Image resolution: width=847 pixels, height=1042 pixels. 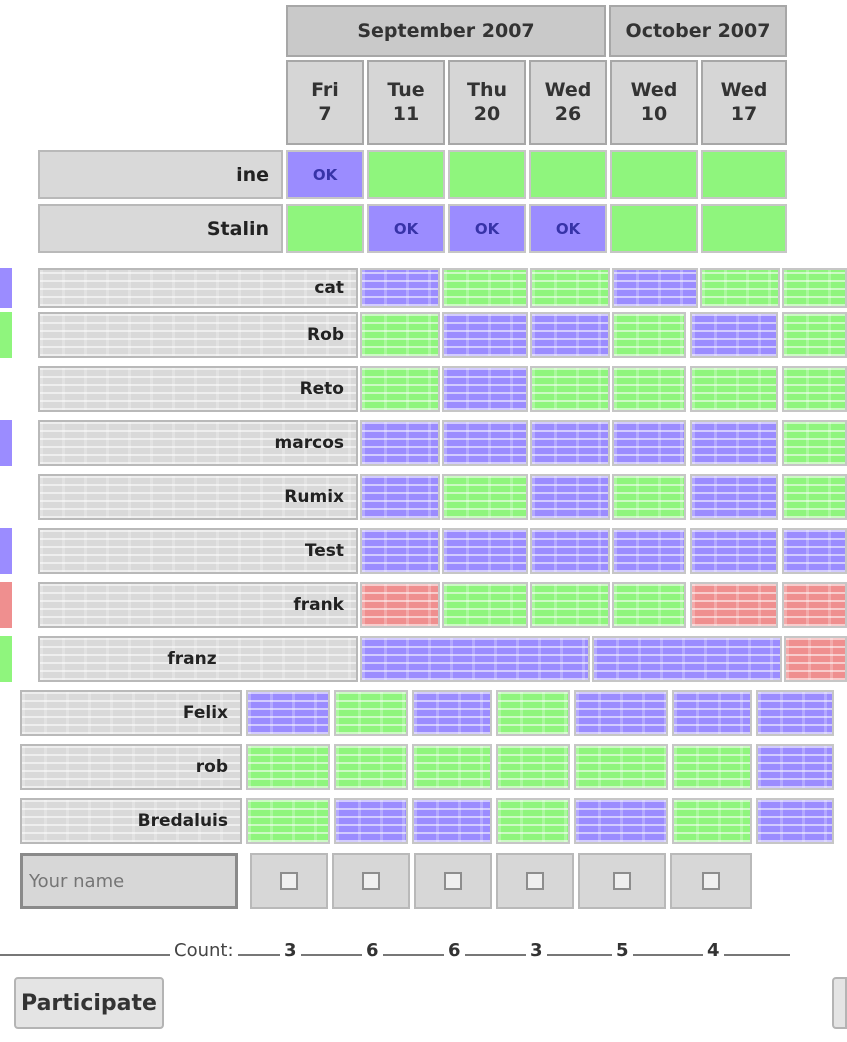 I want to click on participant-name: rob, so click(x=131, y=767).